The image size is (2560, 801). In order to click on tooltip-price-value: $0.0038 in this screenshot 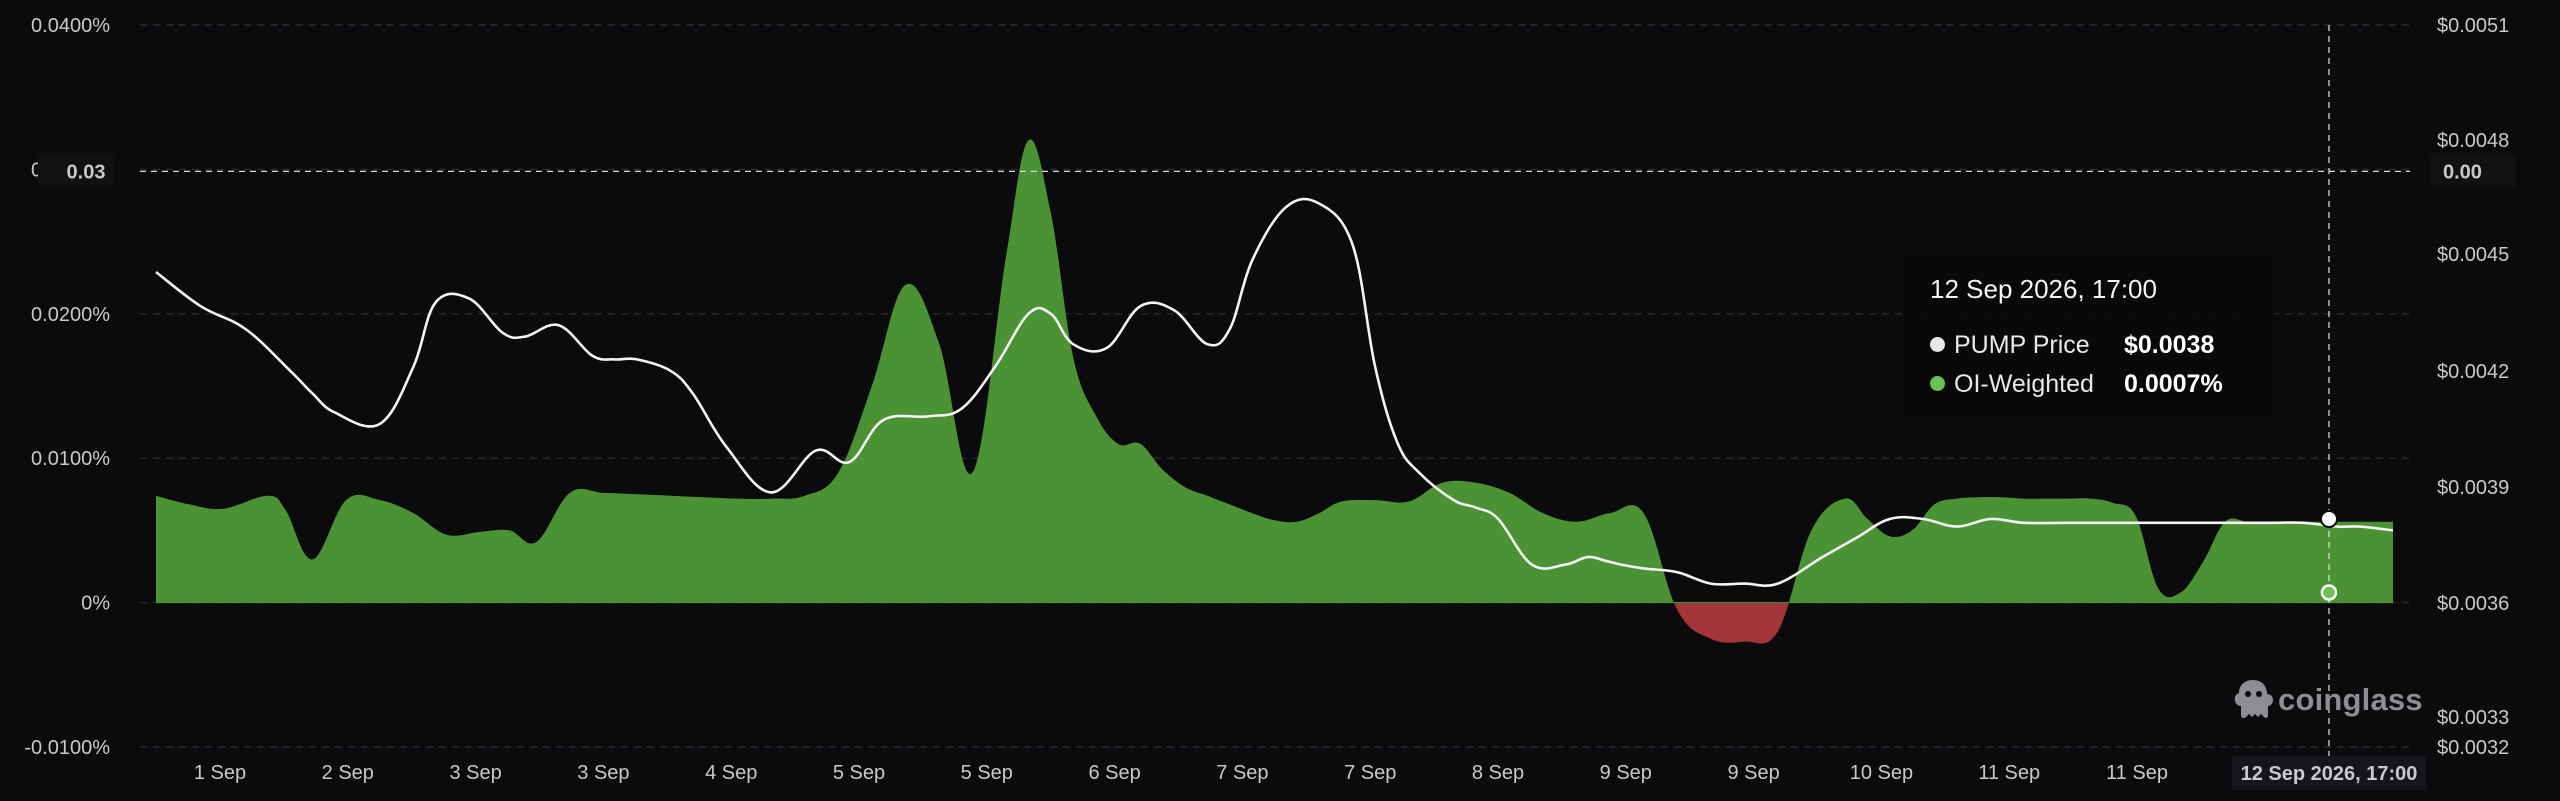, I will do `click(2169, 345)`.